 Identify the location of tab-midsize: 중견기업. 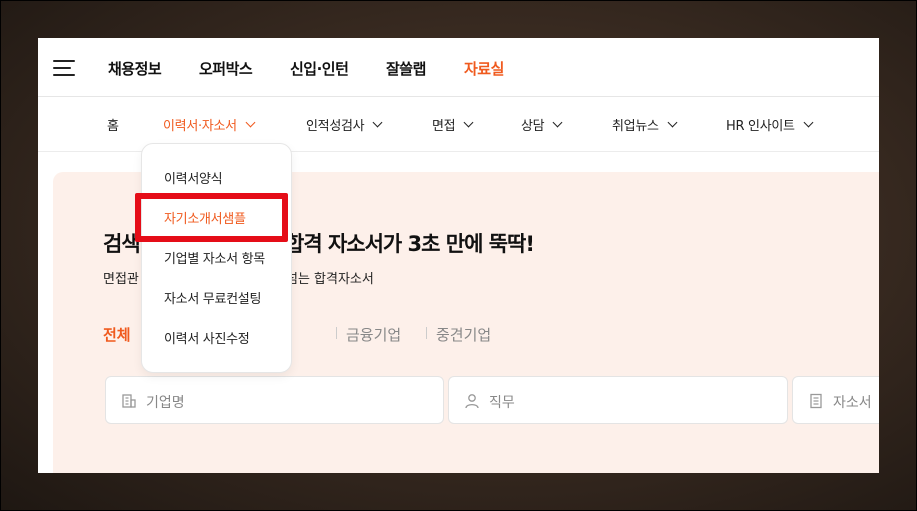
(463, 334).